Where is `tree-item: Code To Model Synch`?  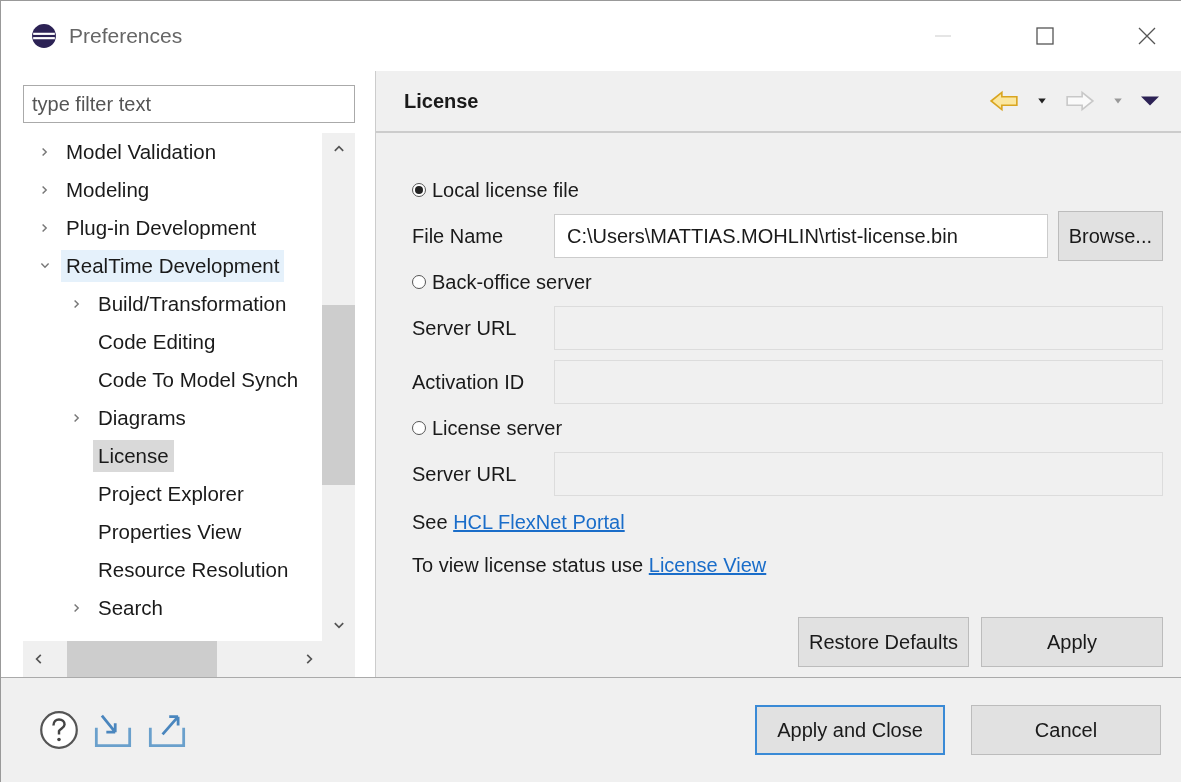
tree-item: Code To Model Synch is located at coordinates (198, 380).